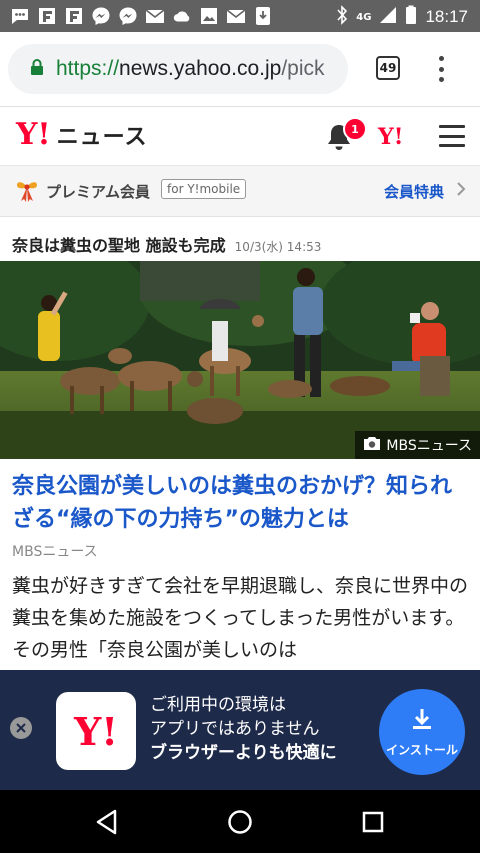 Image resolution: width=480 pixels, height=853 pixels. I want to click on gift-ribbon-icon, so click(27, 193).